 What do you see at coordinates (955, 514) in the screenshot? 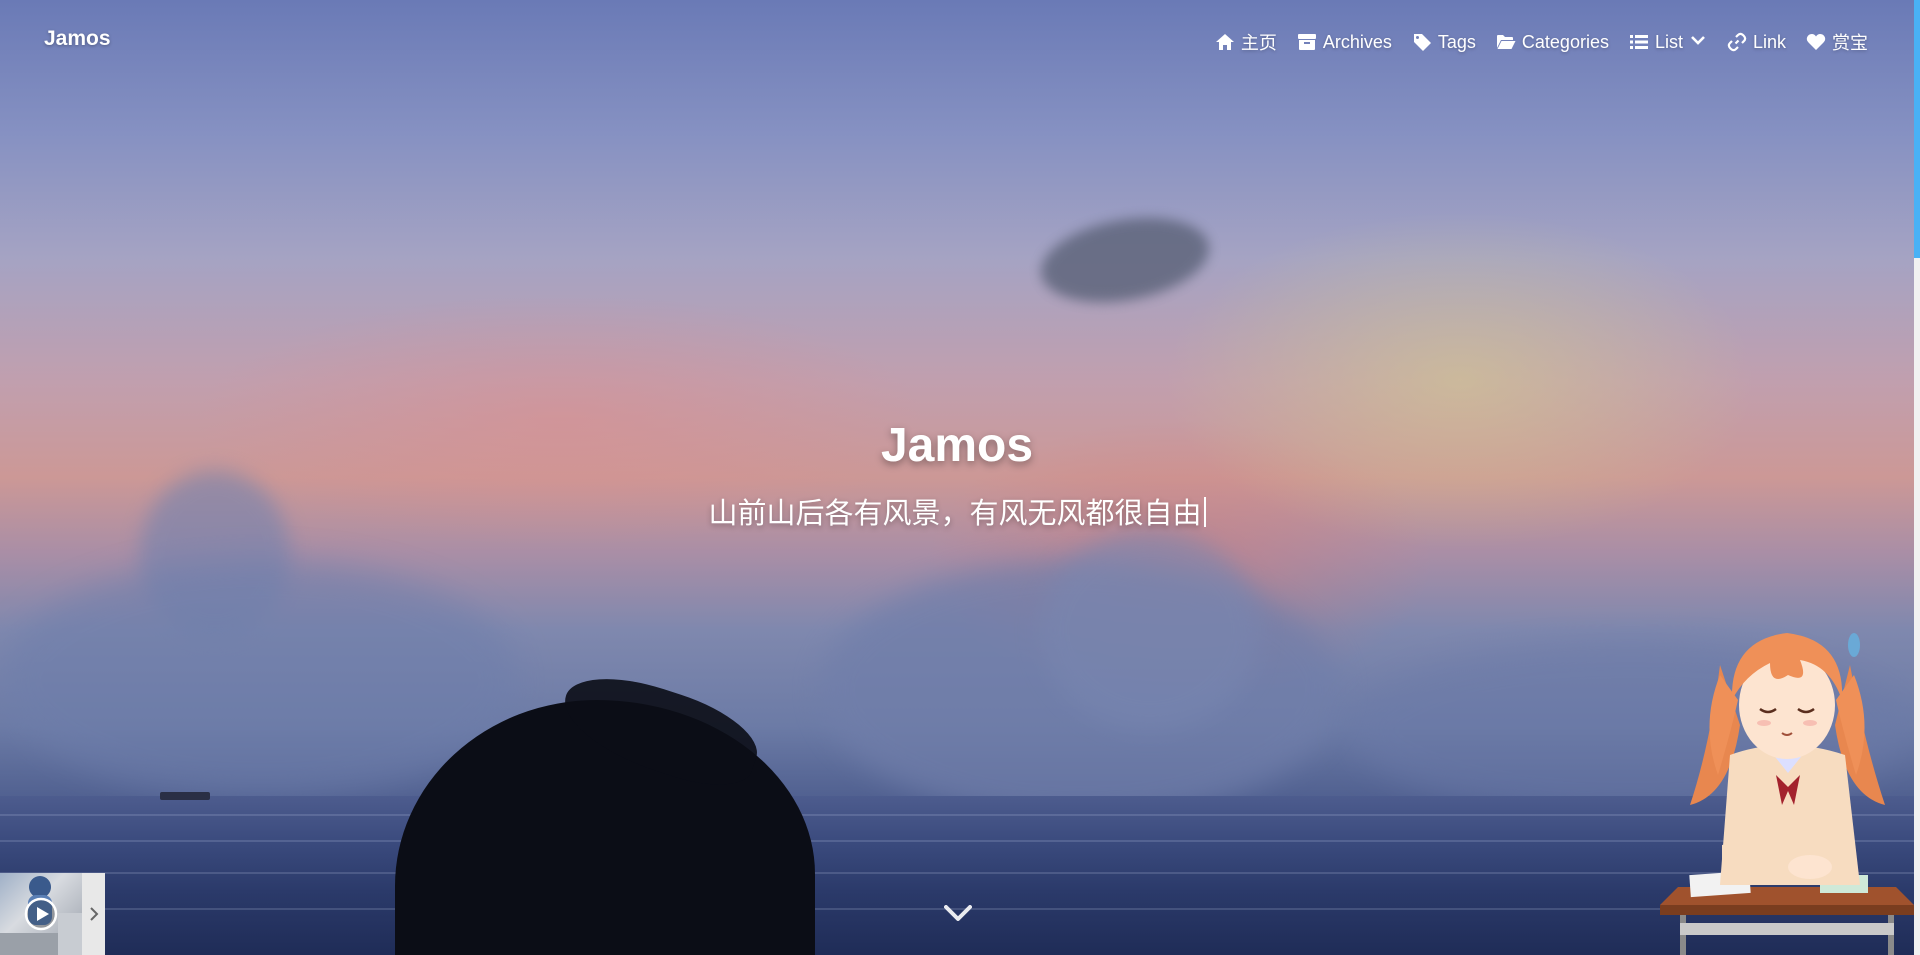
I see `subtitle-text: 山前山后各有风景，有风无风都很自由` at bounding box center [955, 514].